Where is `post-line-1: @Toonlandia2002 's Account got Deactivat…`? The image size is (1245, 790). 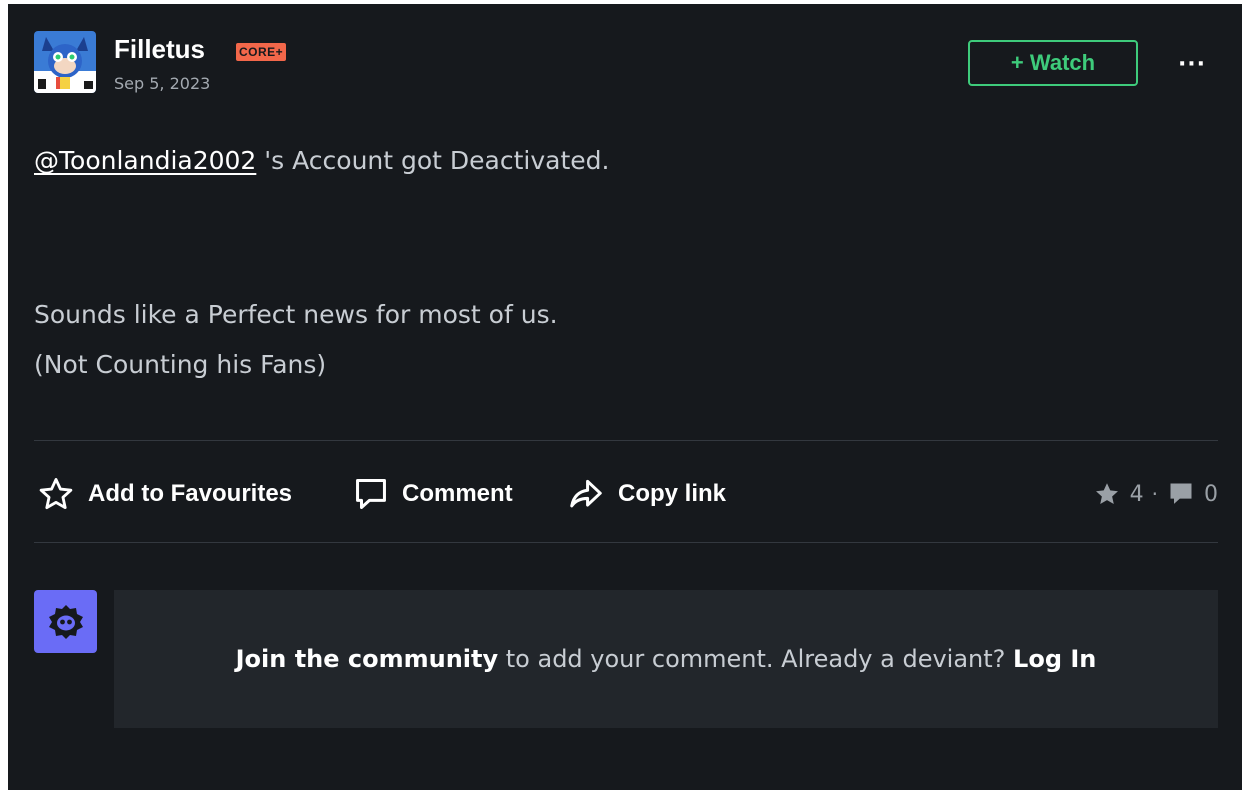 post-line-1: @Toonlandia2002 's Account got Deactivat… is located at coordinates (321, 160).